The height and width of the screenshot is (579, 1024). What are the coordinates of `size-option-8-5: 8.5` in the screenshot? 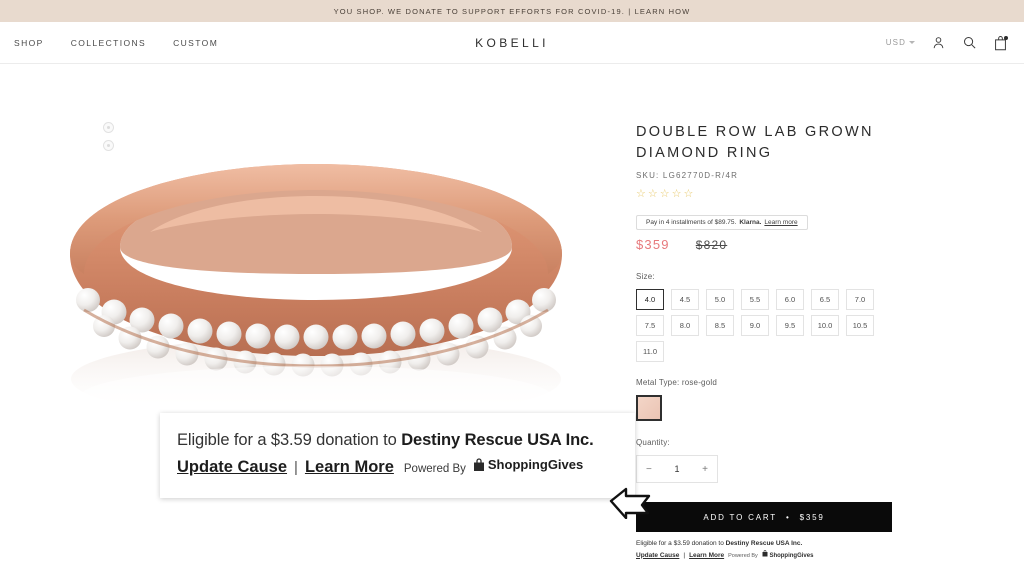 It's located at (720, 325).